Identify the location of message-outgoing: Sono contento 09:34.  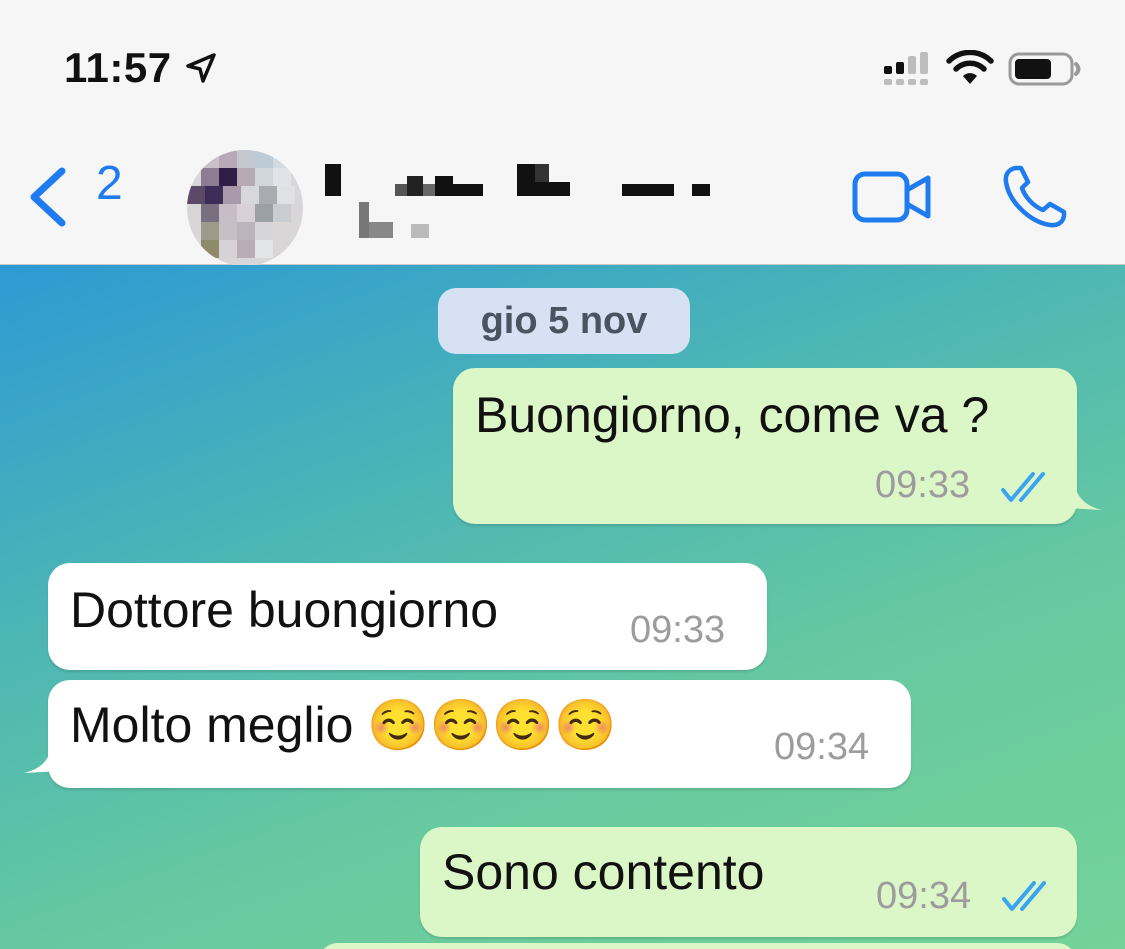
(748, 882).